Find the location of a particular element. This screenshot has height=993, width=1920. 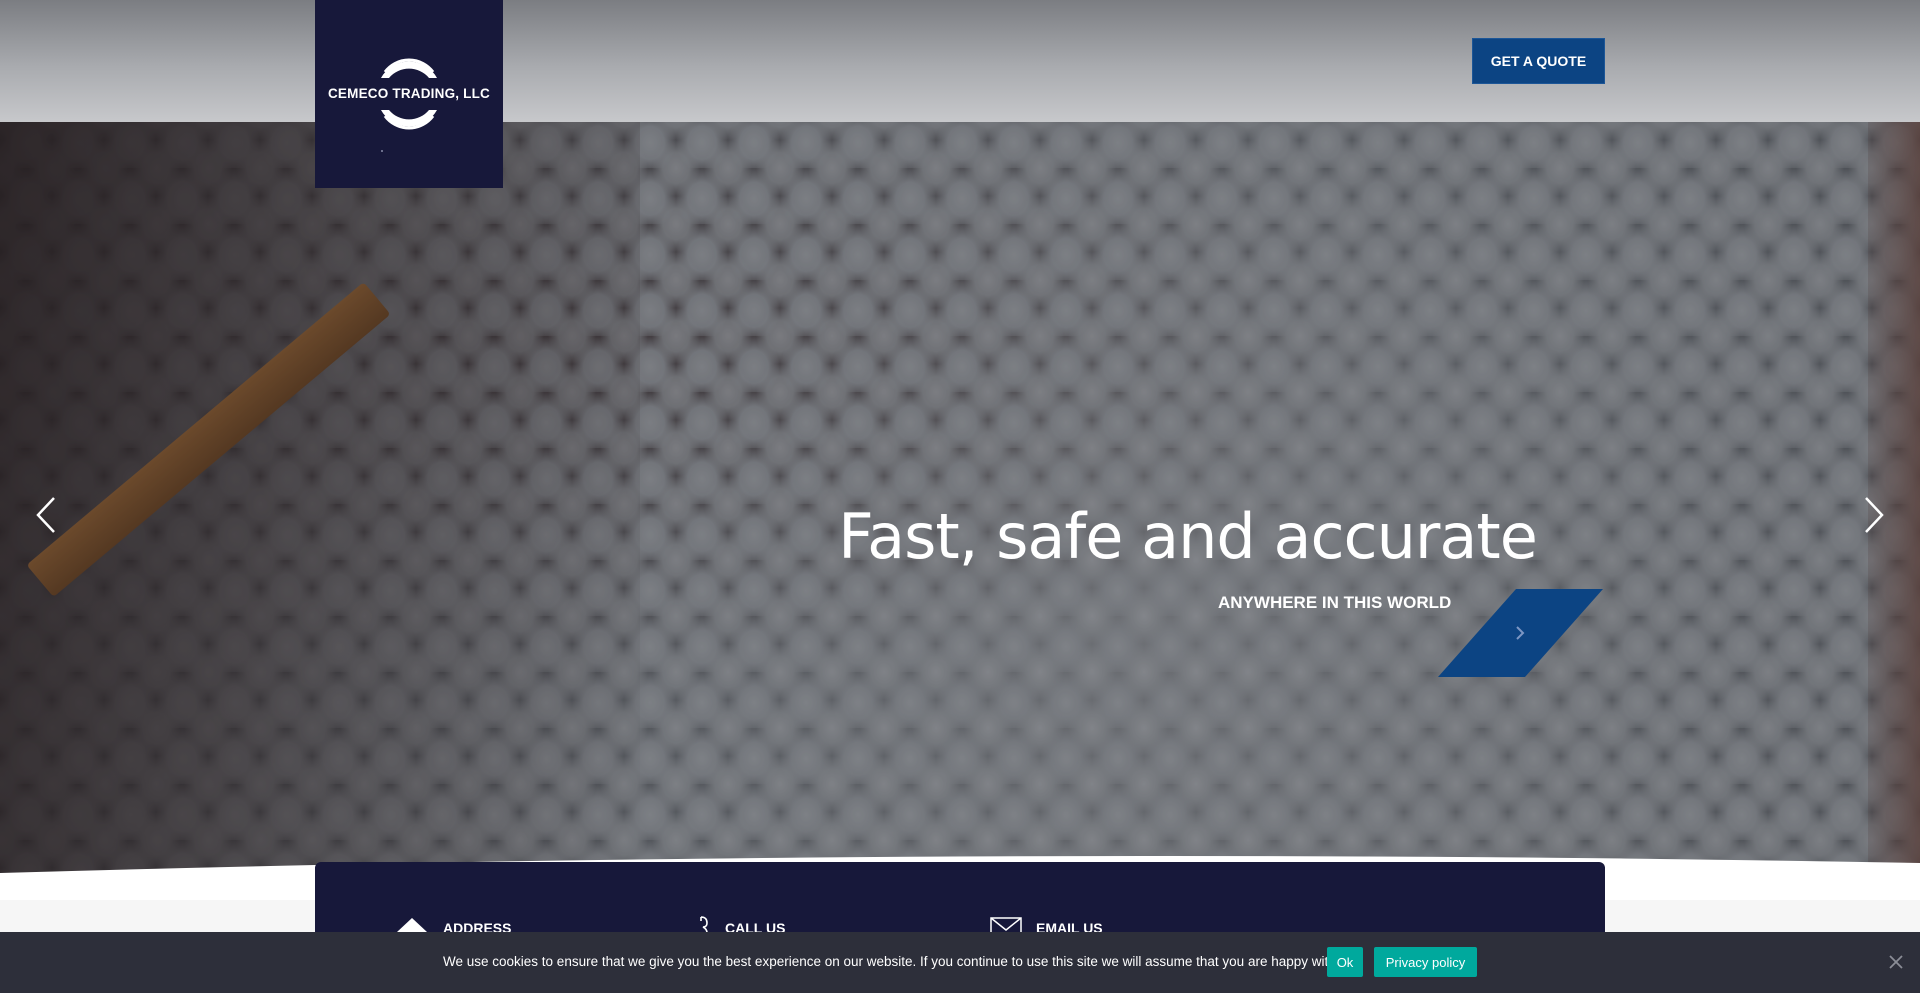

slide-cta-button is located at coordinates (1520, 633).